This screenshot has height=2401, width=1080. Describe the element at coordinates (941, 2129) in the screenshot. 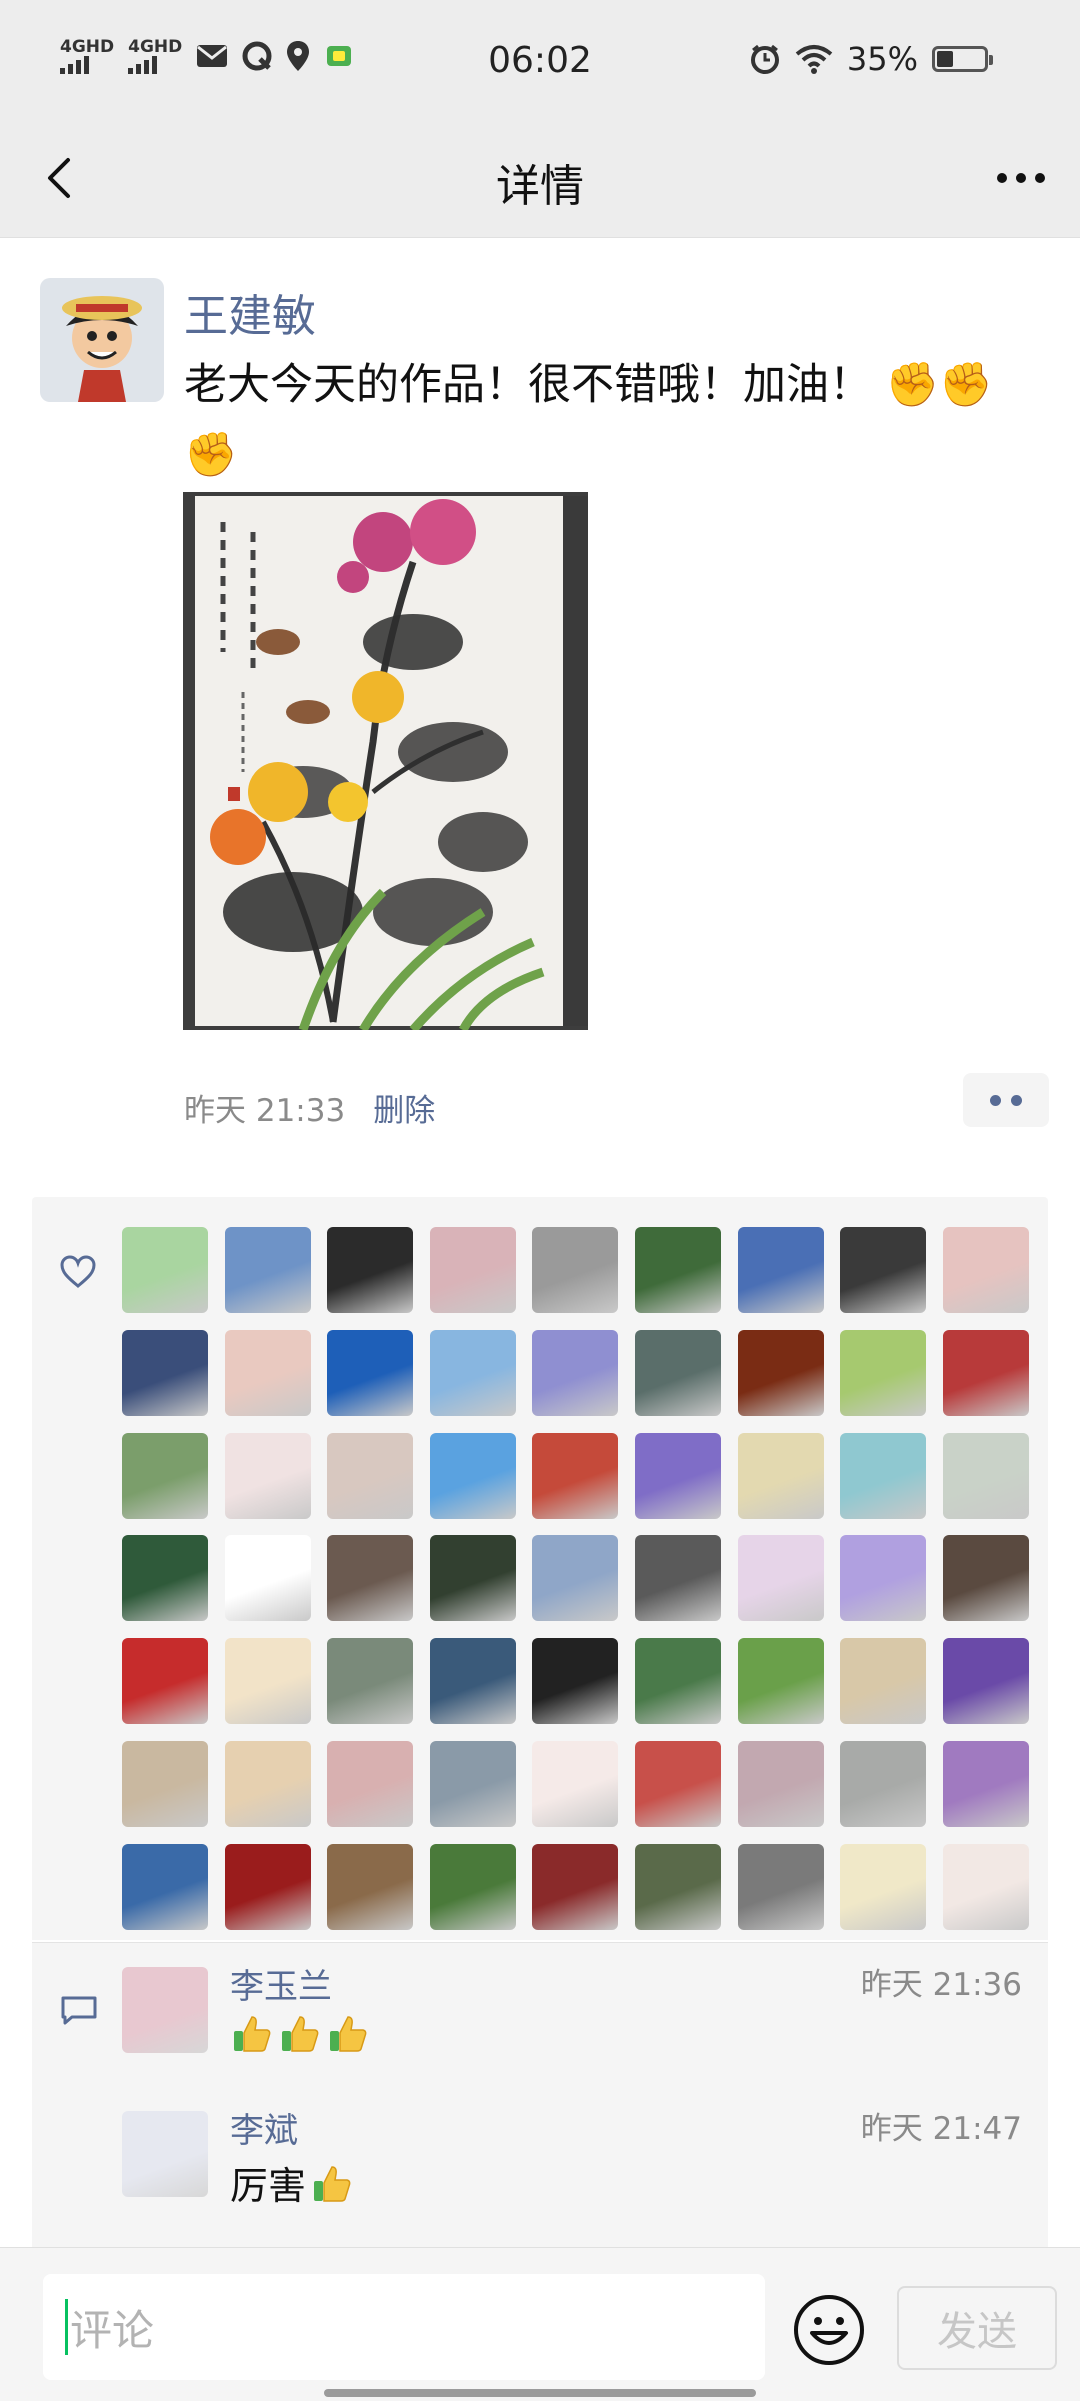

I see `comment-time: 昨天 21:47` at that location.